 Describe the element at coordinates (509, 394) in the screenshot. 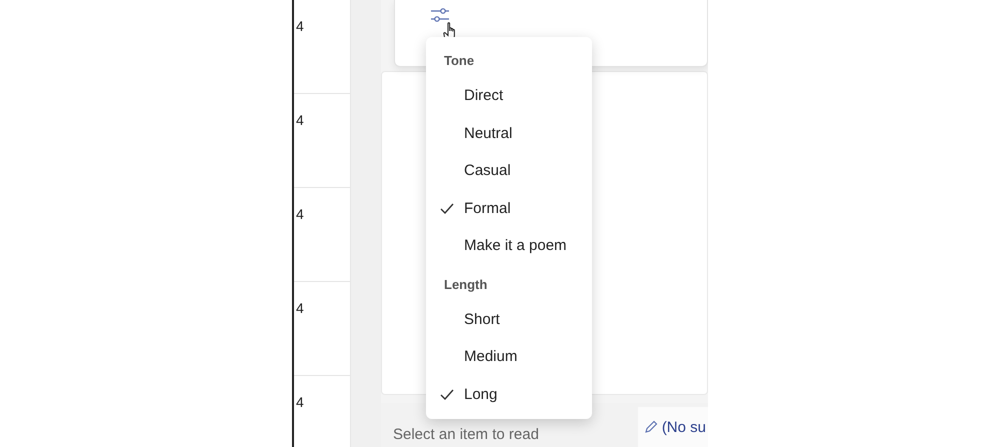

I see `menu-item: Long` at that location.